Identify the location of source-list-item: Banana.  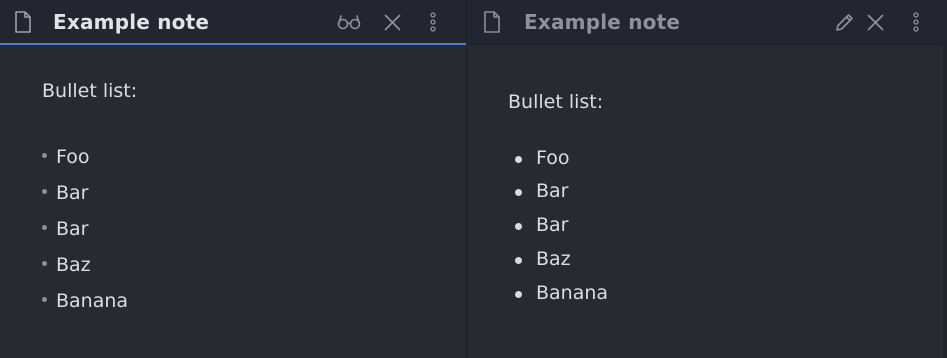
(85, 301).